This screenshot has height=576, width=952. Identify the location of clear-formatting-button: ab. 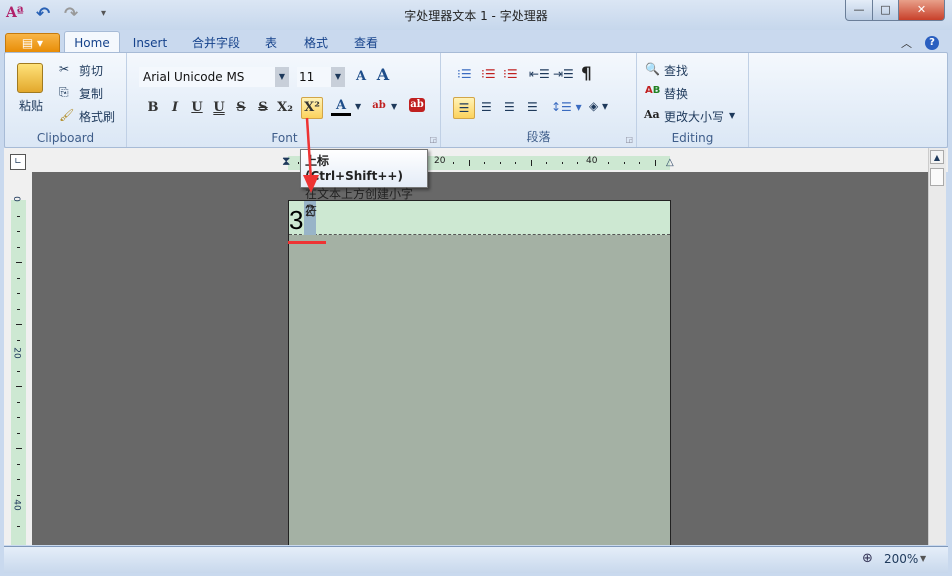
(417, 105).